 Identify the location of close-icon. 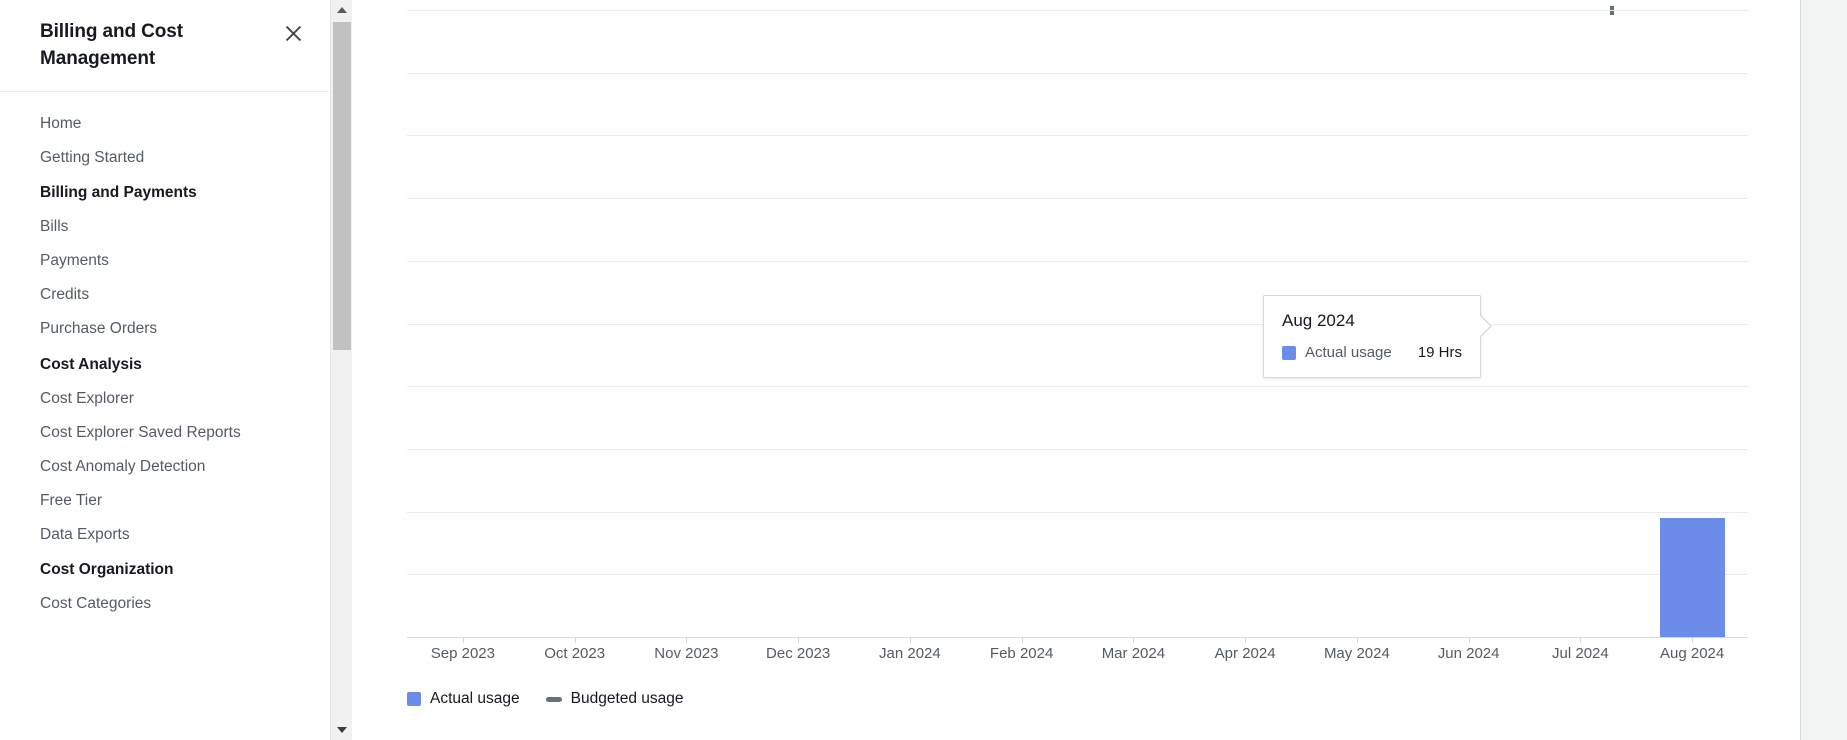
(293, 33).